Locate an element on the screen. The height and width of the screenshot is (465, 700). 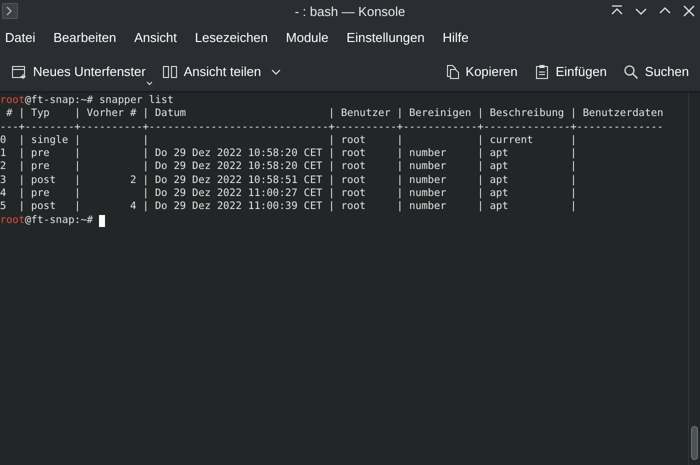
output-line: 4 | pre | | Do 29 Dez 2022 11:00:27 CET | root | number | apt | is located at coordinates (288, 193).